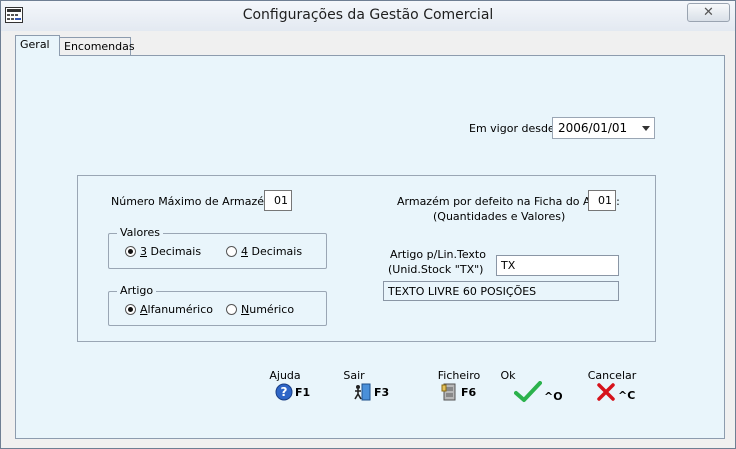  I want to click on radio-4-decimais-label: 4 Decimais, so click(272, 251).